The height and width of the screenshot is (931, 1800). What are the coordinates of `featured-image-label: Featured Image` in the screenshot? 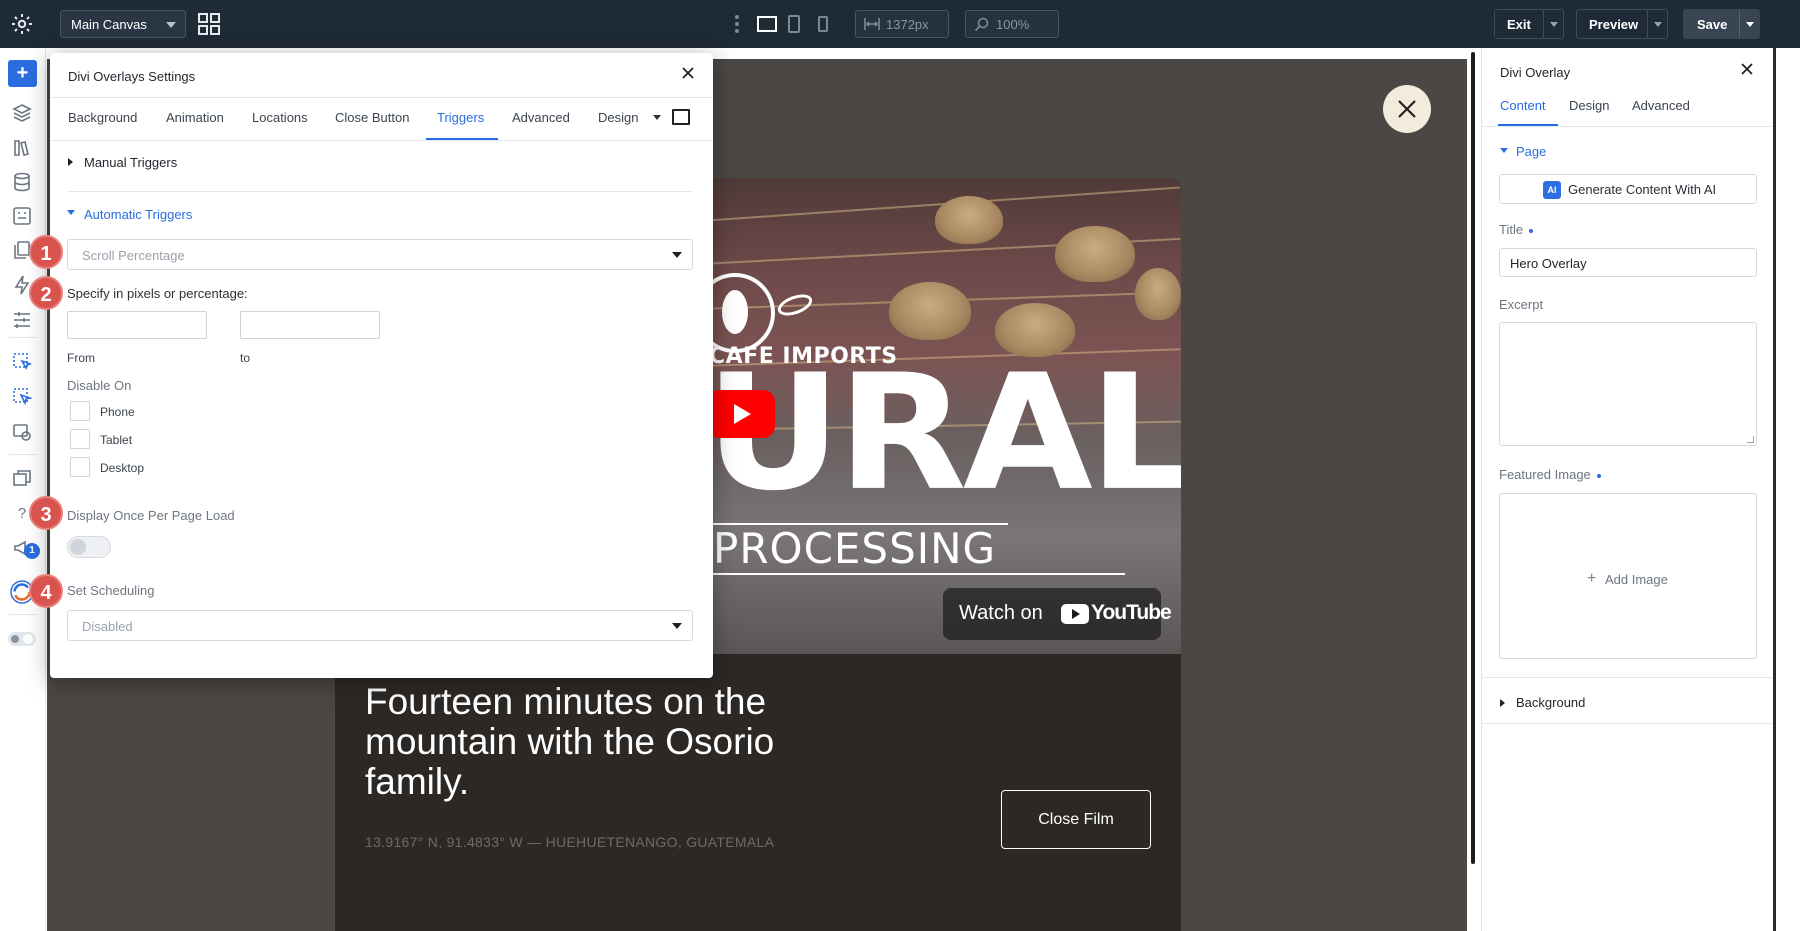 It's located at (1550, 474).